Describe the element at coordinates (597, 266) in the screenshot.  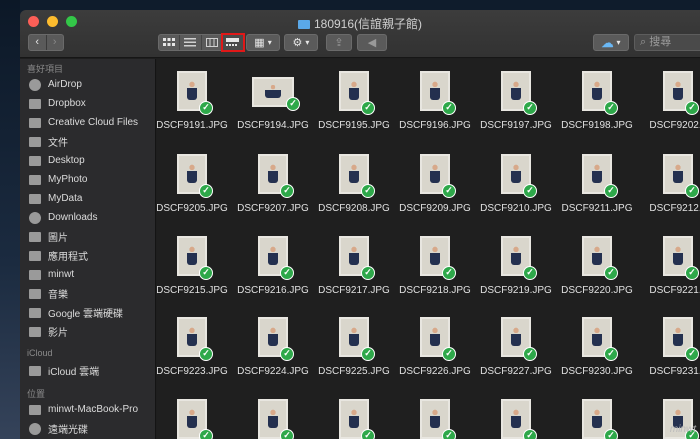
I see `file-item: ✓ DSCF9220.JPG` at that location.